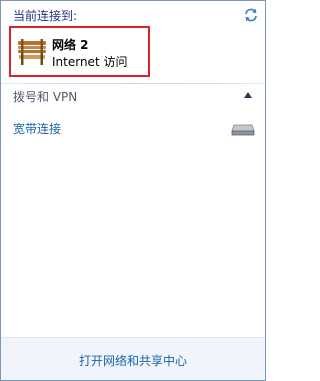 This screenshot has height=381, width=320. I want to click on modem-device-icon, so click(243, 130).